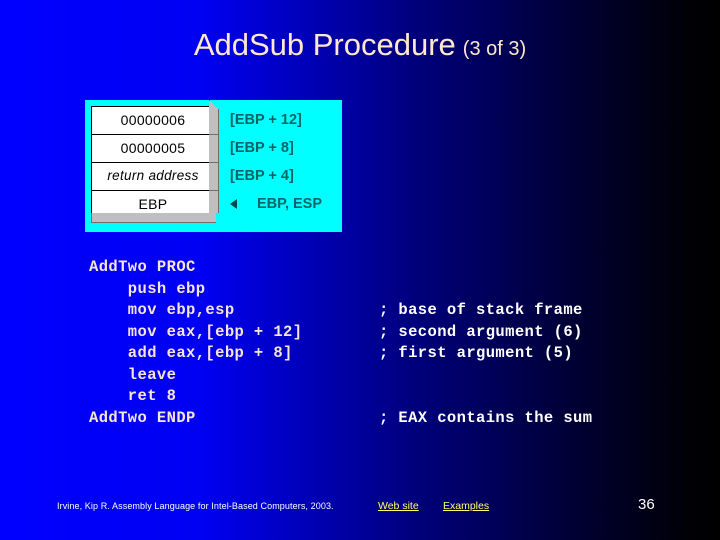  What do you see at coordinates (369, 397) in the screenshot?
I see `code-line: ret 8` at bounding box center [369, 397].